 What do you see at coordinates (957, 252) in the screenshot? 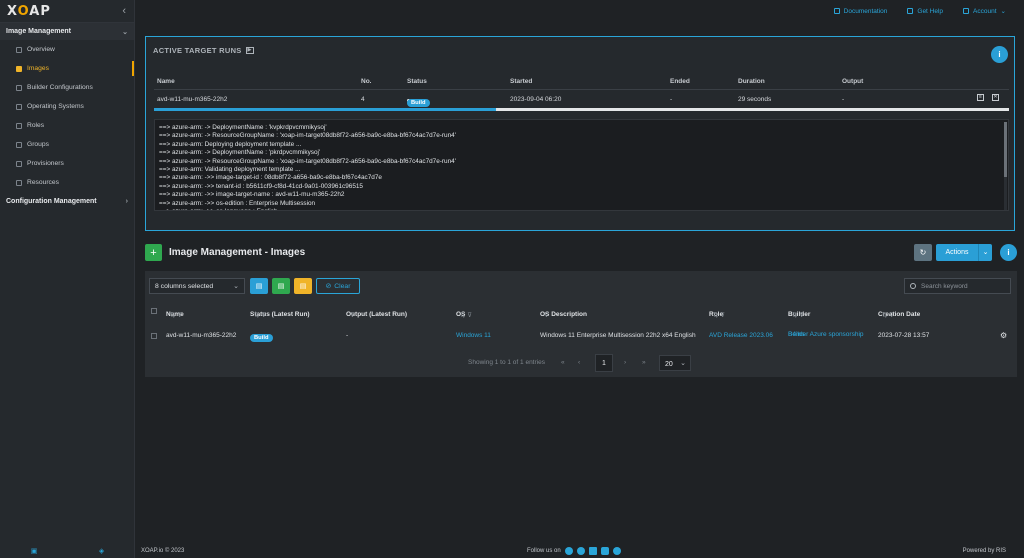
I see `actions-label: Actions` at bounding box center [957, 252].